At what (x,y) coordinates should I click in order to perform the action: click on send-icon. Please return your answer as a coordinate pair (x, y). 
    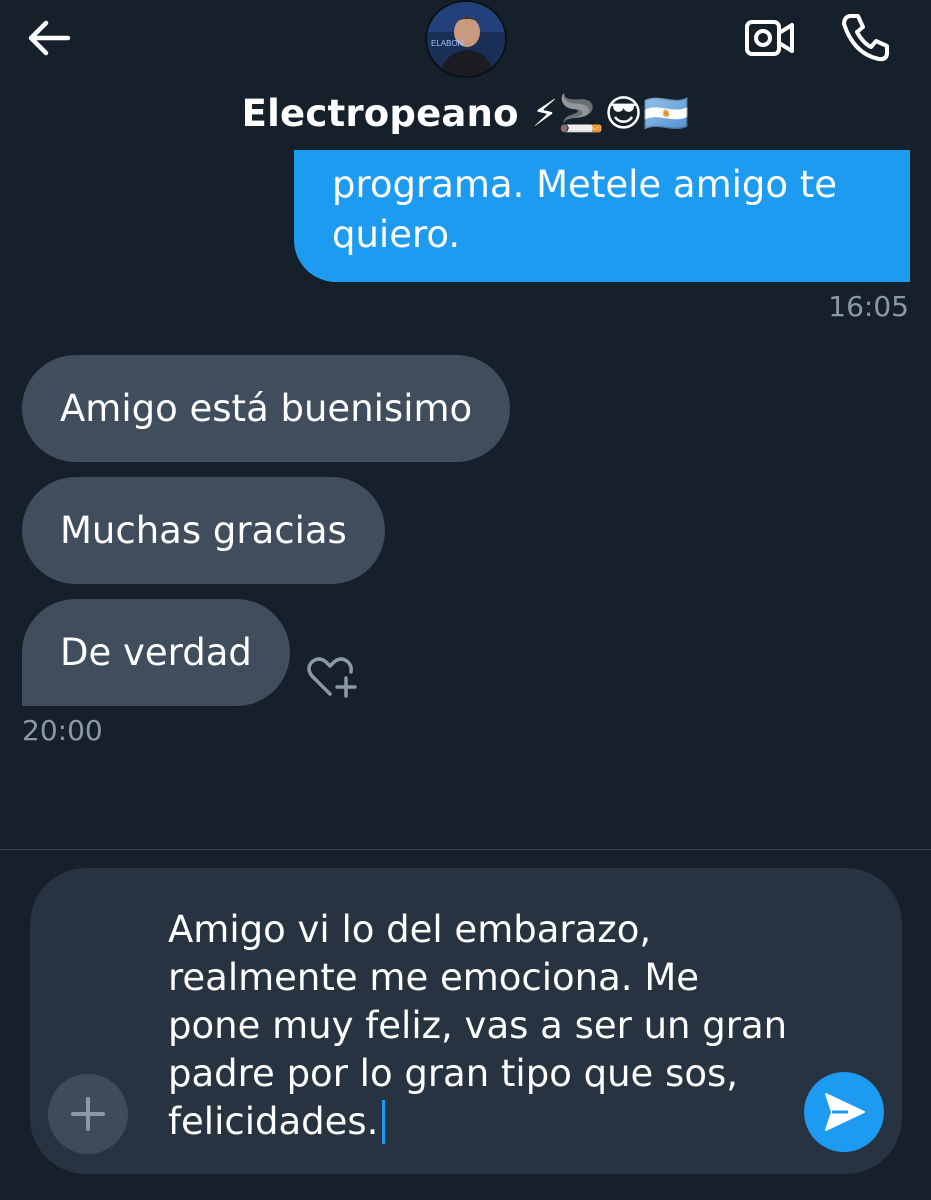
    Looking at the image, I should click on (845, 1112).